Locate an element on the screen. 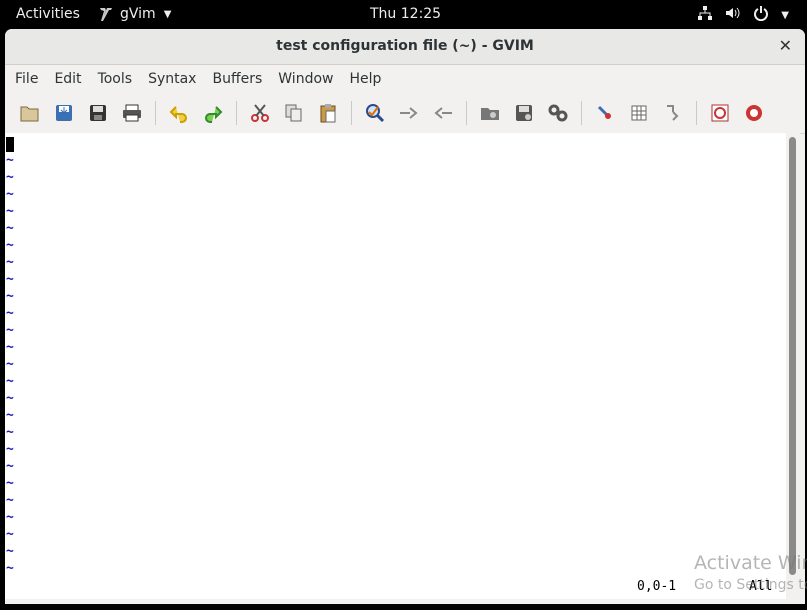  window-bottom-edge is located at coordinates (405, 601).